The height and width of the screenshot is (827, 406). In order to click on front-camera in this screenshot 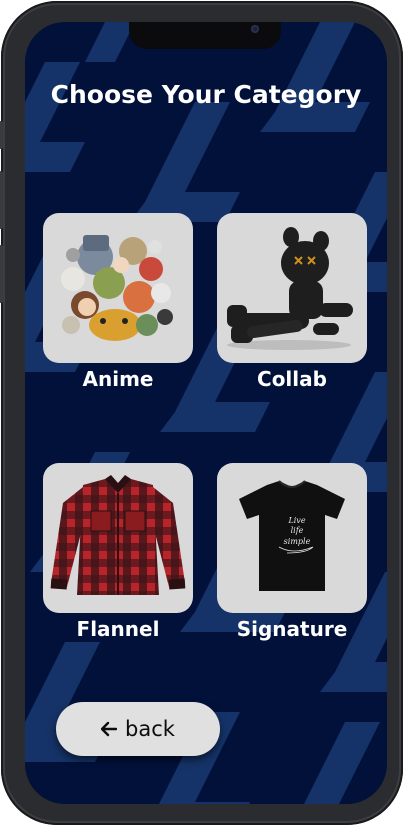, I will do `click(255, 29)`.